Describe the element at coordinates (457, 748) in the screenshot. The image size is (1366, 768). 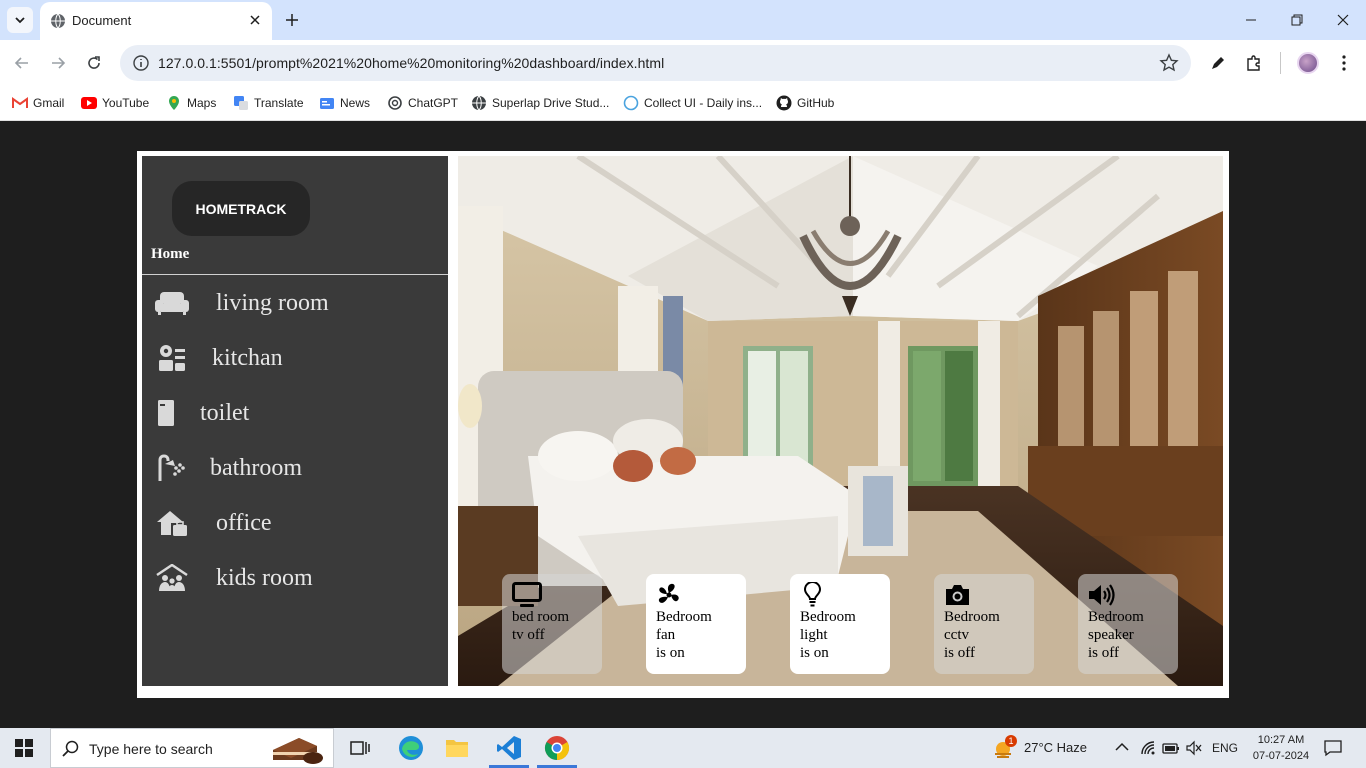
I see `file-explorer-app` at that location.